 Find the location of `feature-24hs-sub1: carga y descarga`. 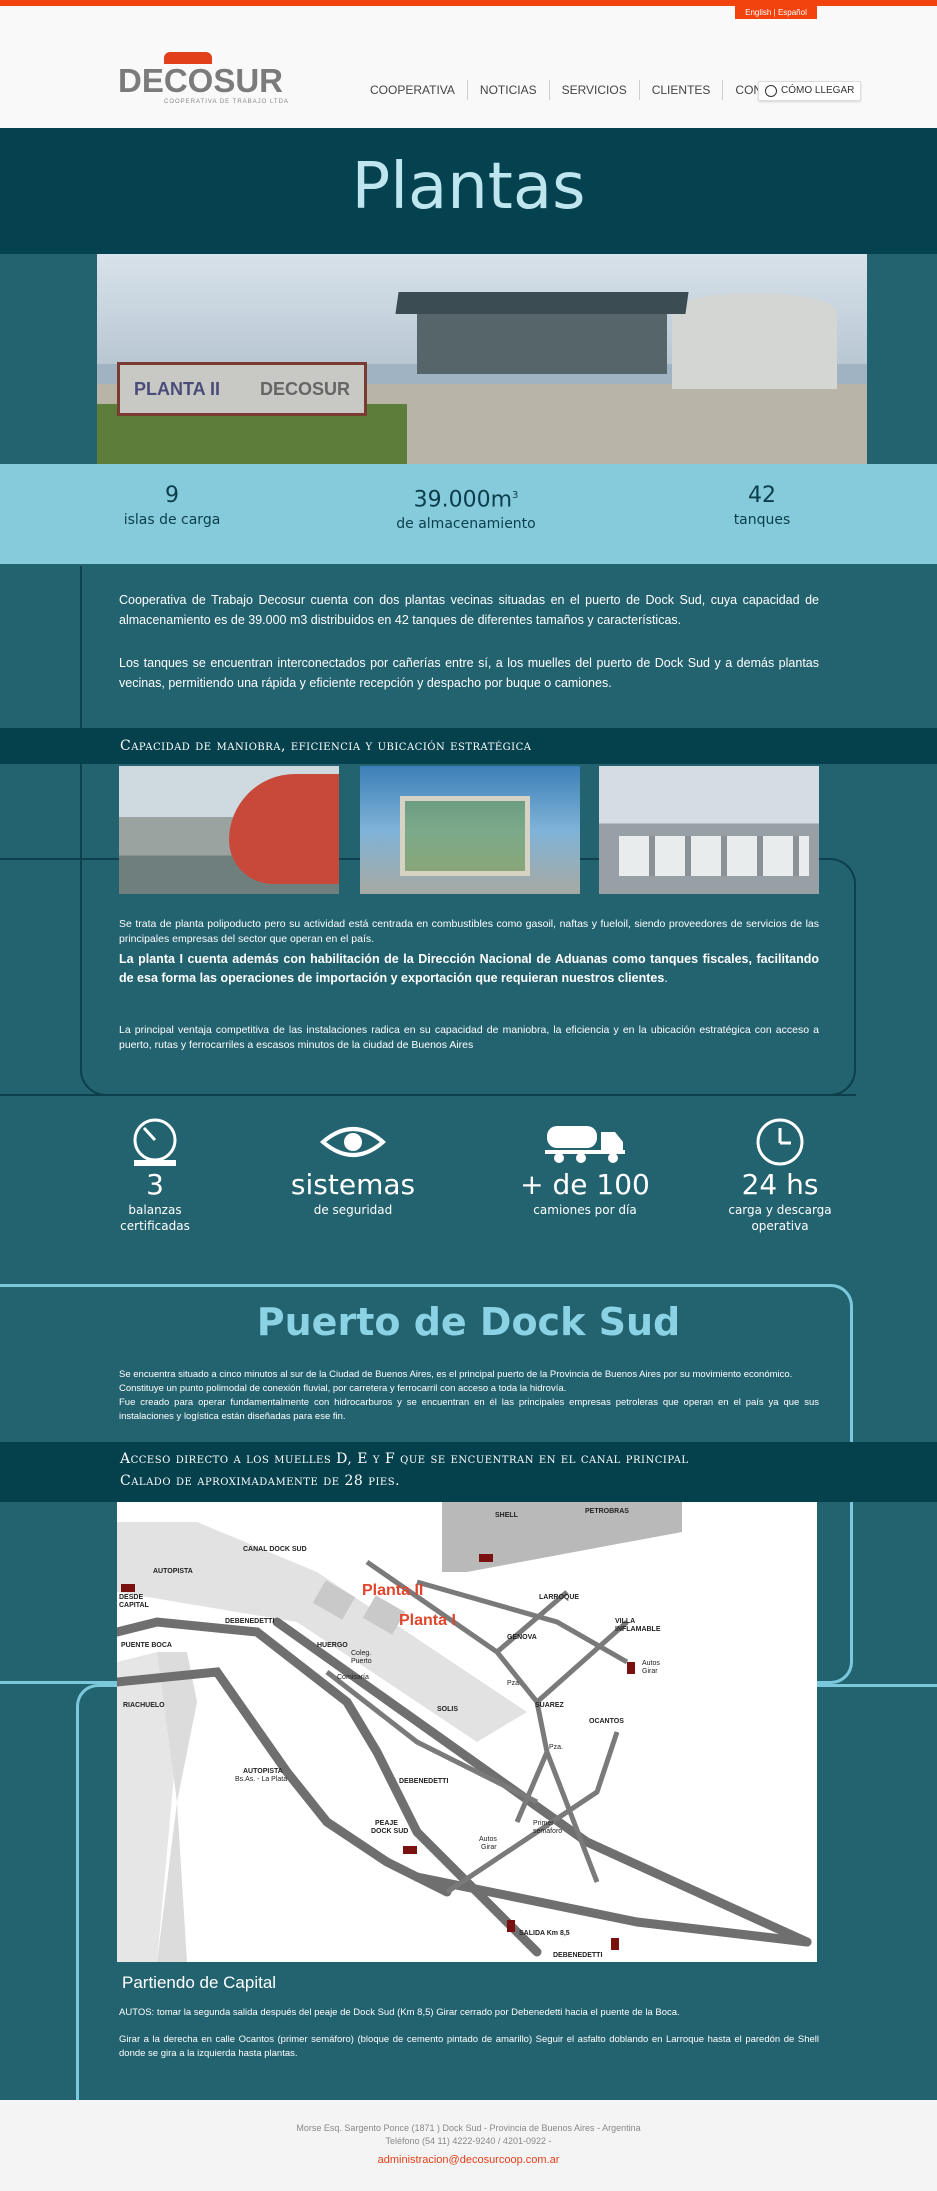

feature-24hs-sub1: carga y descarga is located at coordinates (780, 1210).